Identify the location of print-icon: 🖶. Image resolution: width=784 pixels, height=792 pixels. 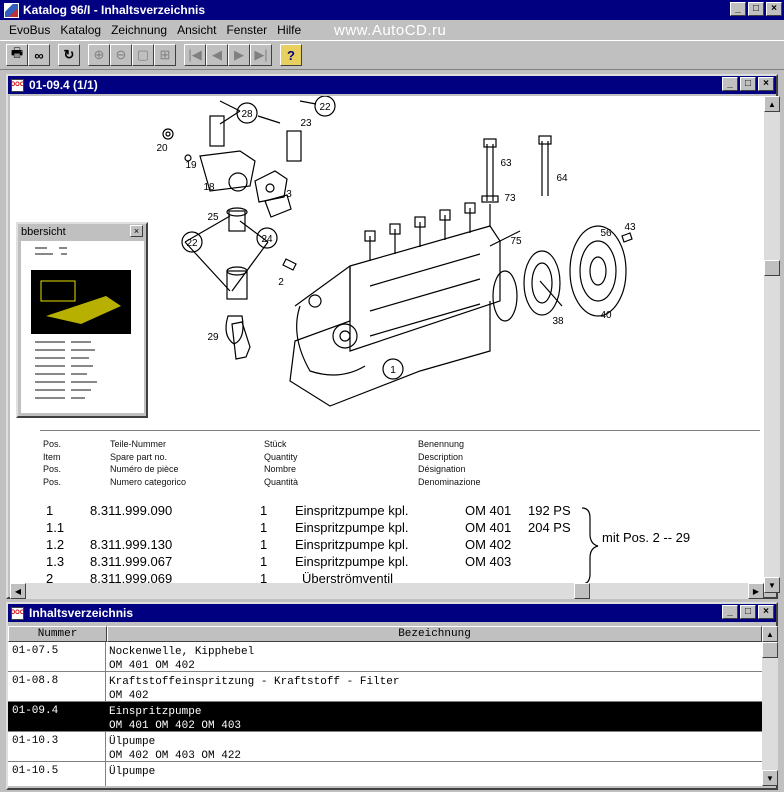
(17, 55).